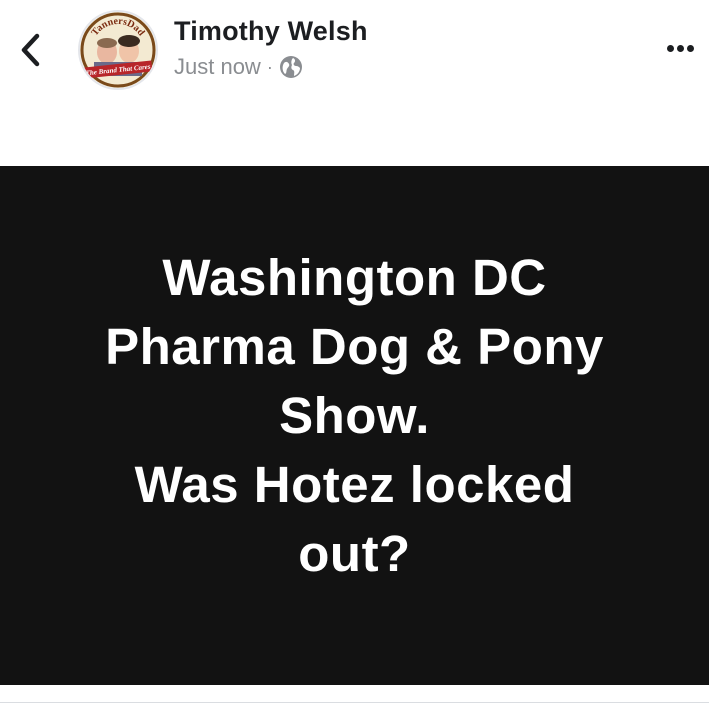 The image size is (709, 709). I want to click on post-text-line: out?, so click(354, 553).